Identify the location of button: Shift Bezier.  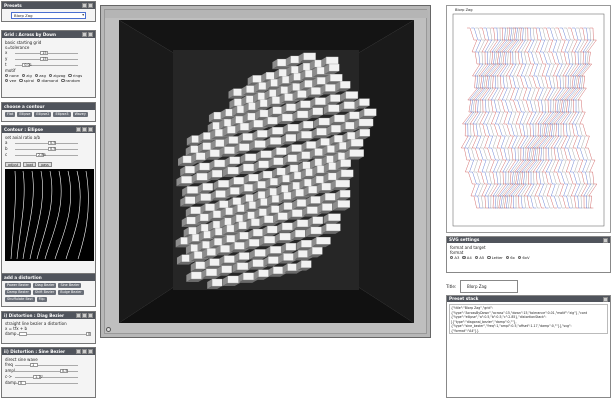
(44, 292).